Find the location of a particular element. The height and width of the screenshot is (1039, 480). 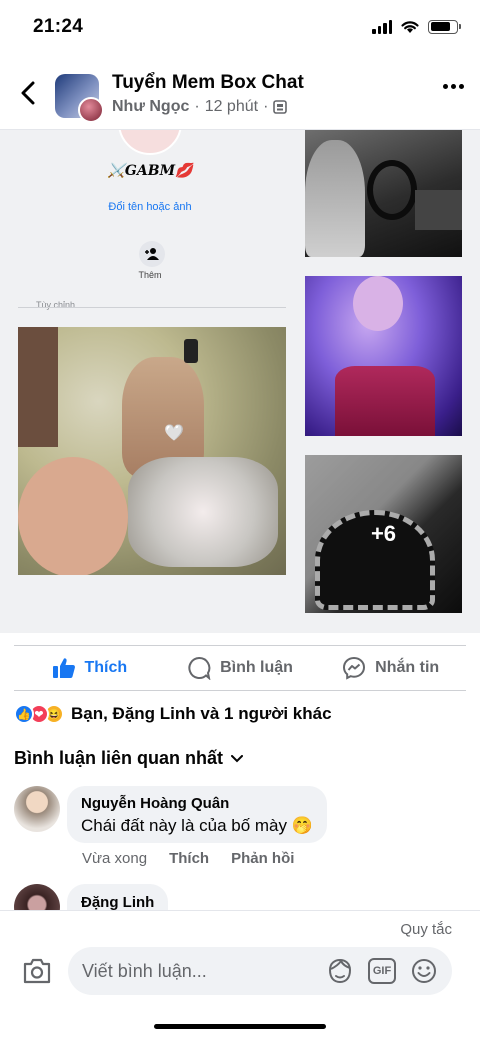

reaction-icons: 👍 ❤ 😆 is located at coordinates (39, 714).